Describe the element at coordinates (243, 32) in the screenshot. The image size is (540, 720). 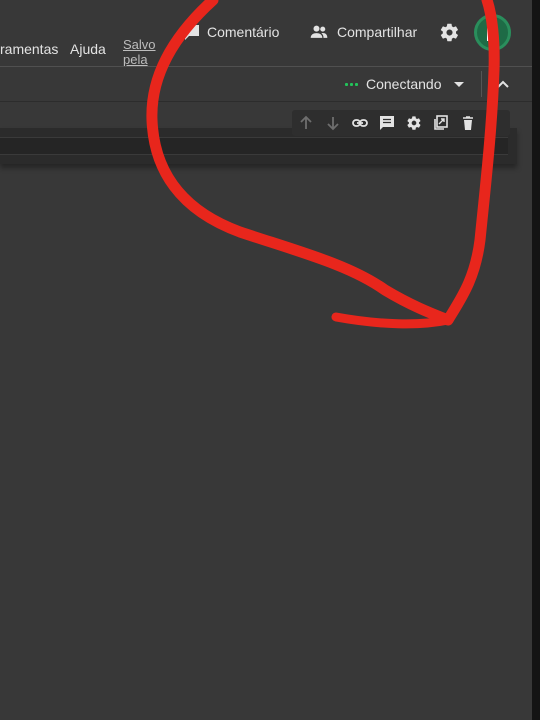
I see `comment-label: Comentário` at that location.